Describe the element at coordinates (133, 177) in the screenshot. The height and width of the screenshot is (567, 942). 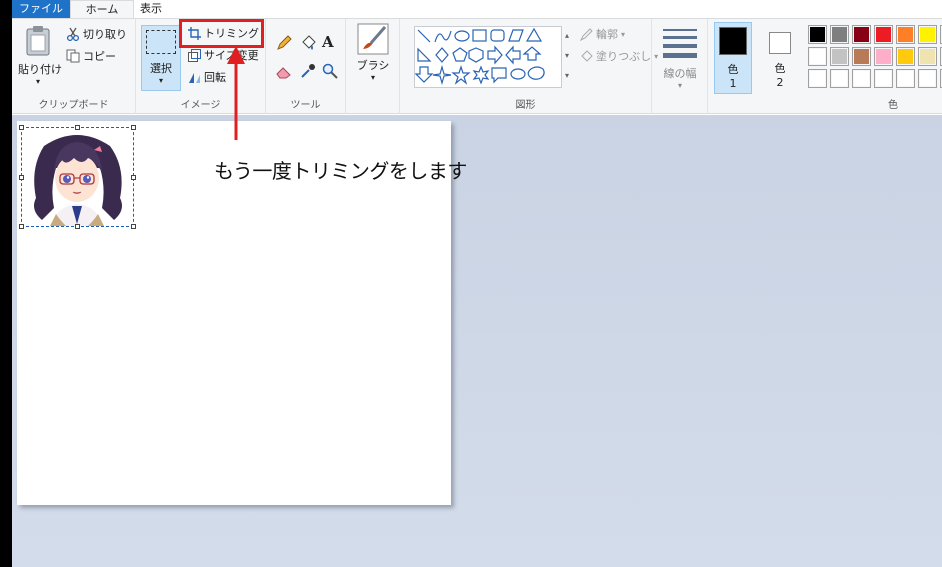
I see `selection-handle-r` at that location.